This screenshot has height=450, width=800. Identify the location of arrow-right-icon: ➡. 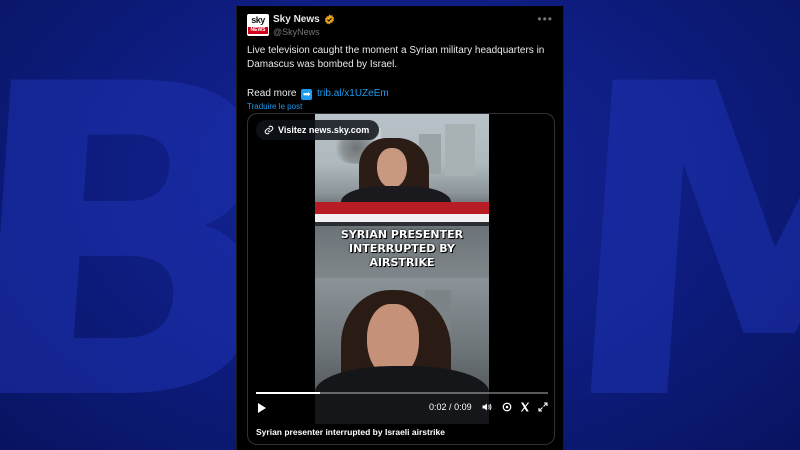
(307, 94).